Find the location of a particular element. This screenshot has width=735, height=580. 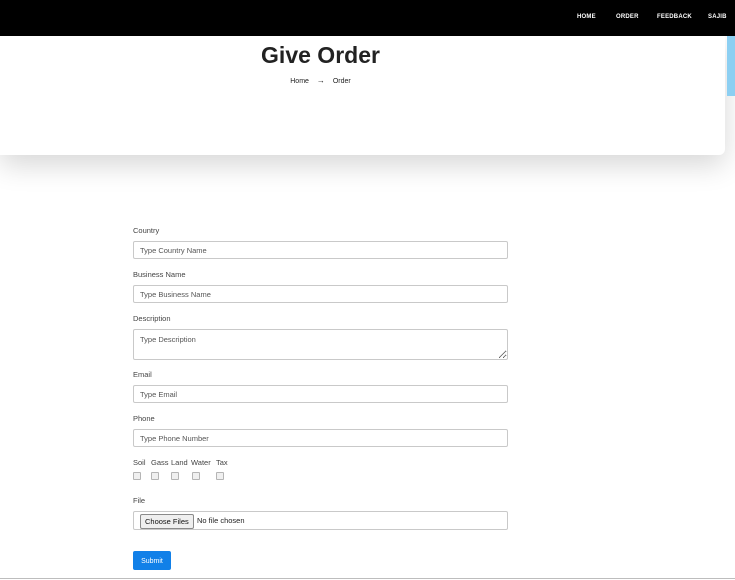

checkbox-land is located at coordinates (175, 476).